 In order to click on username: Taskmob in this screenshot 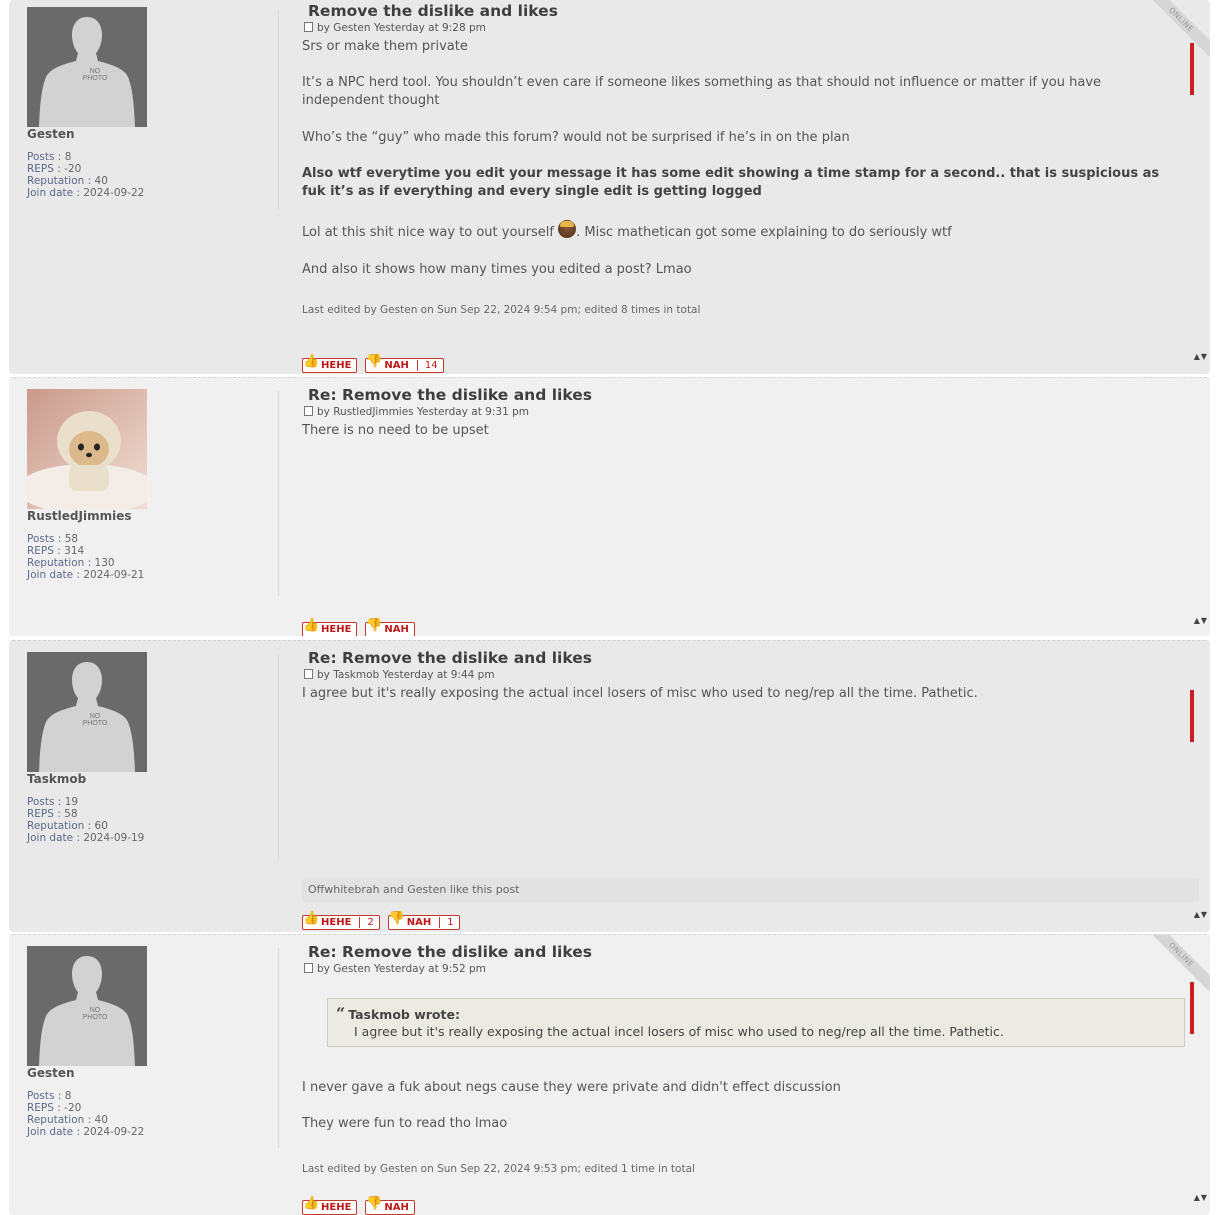, I will do `click(152, 779)`.